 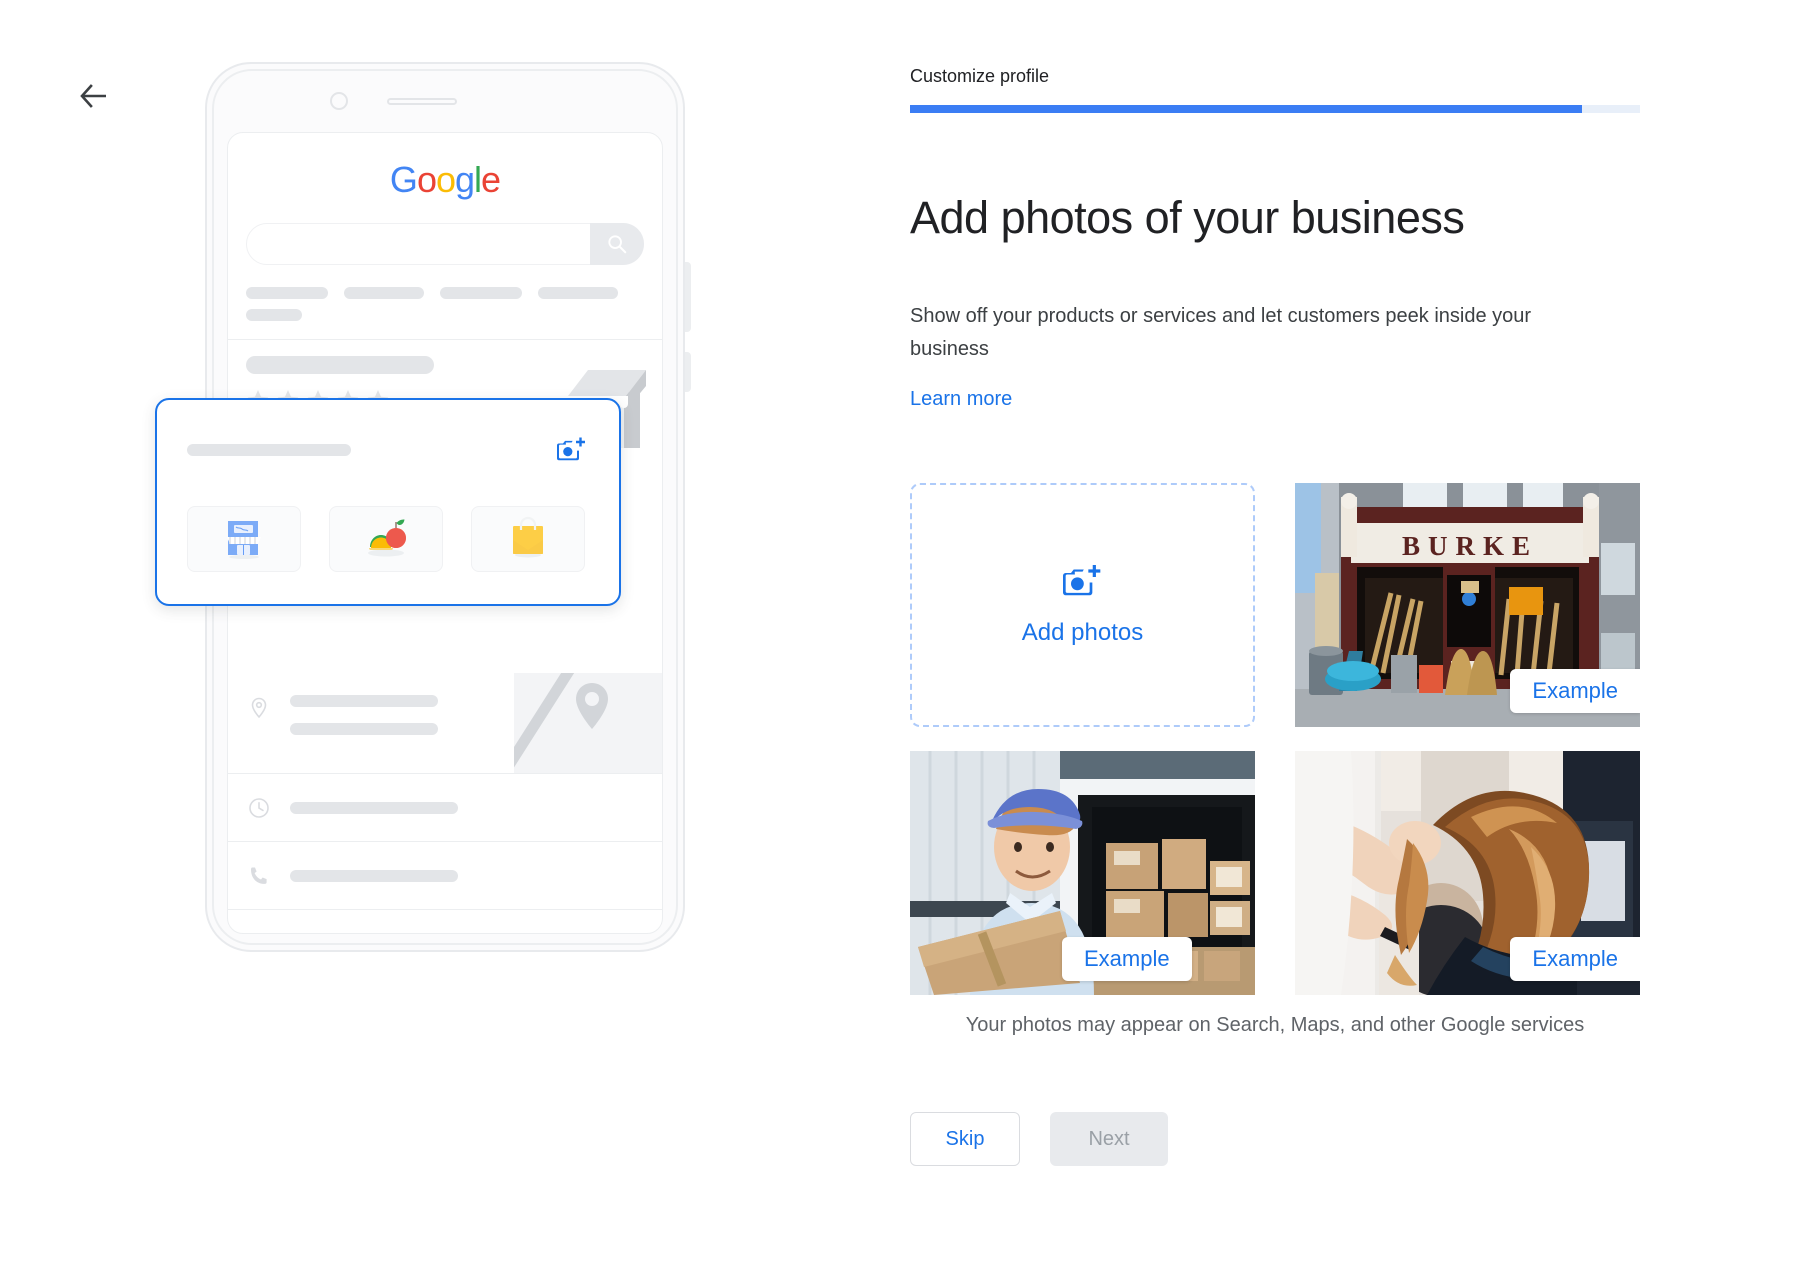 I want to click on shopping-bag-tile, so click(x=528, y=539).